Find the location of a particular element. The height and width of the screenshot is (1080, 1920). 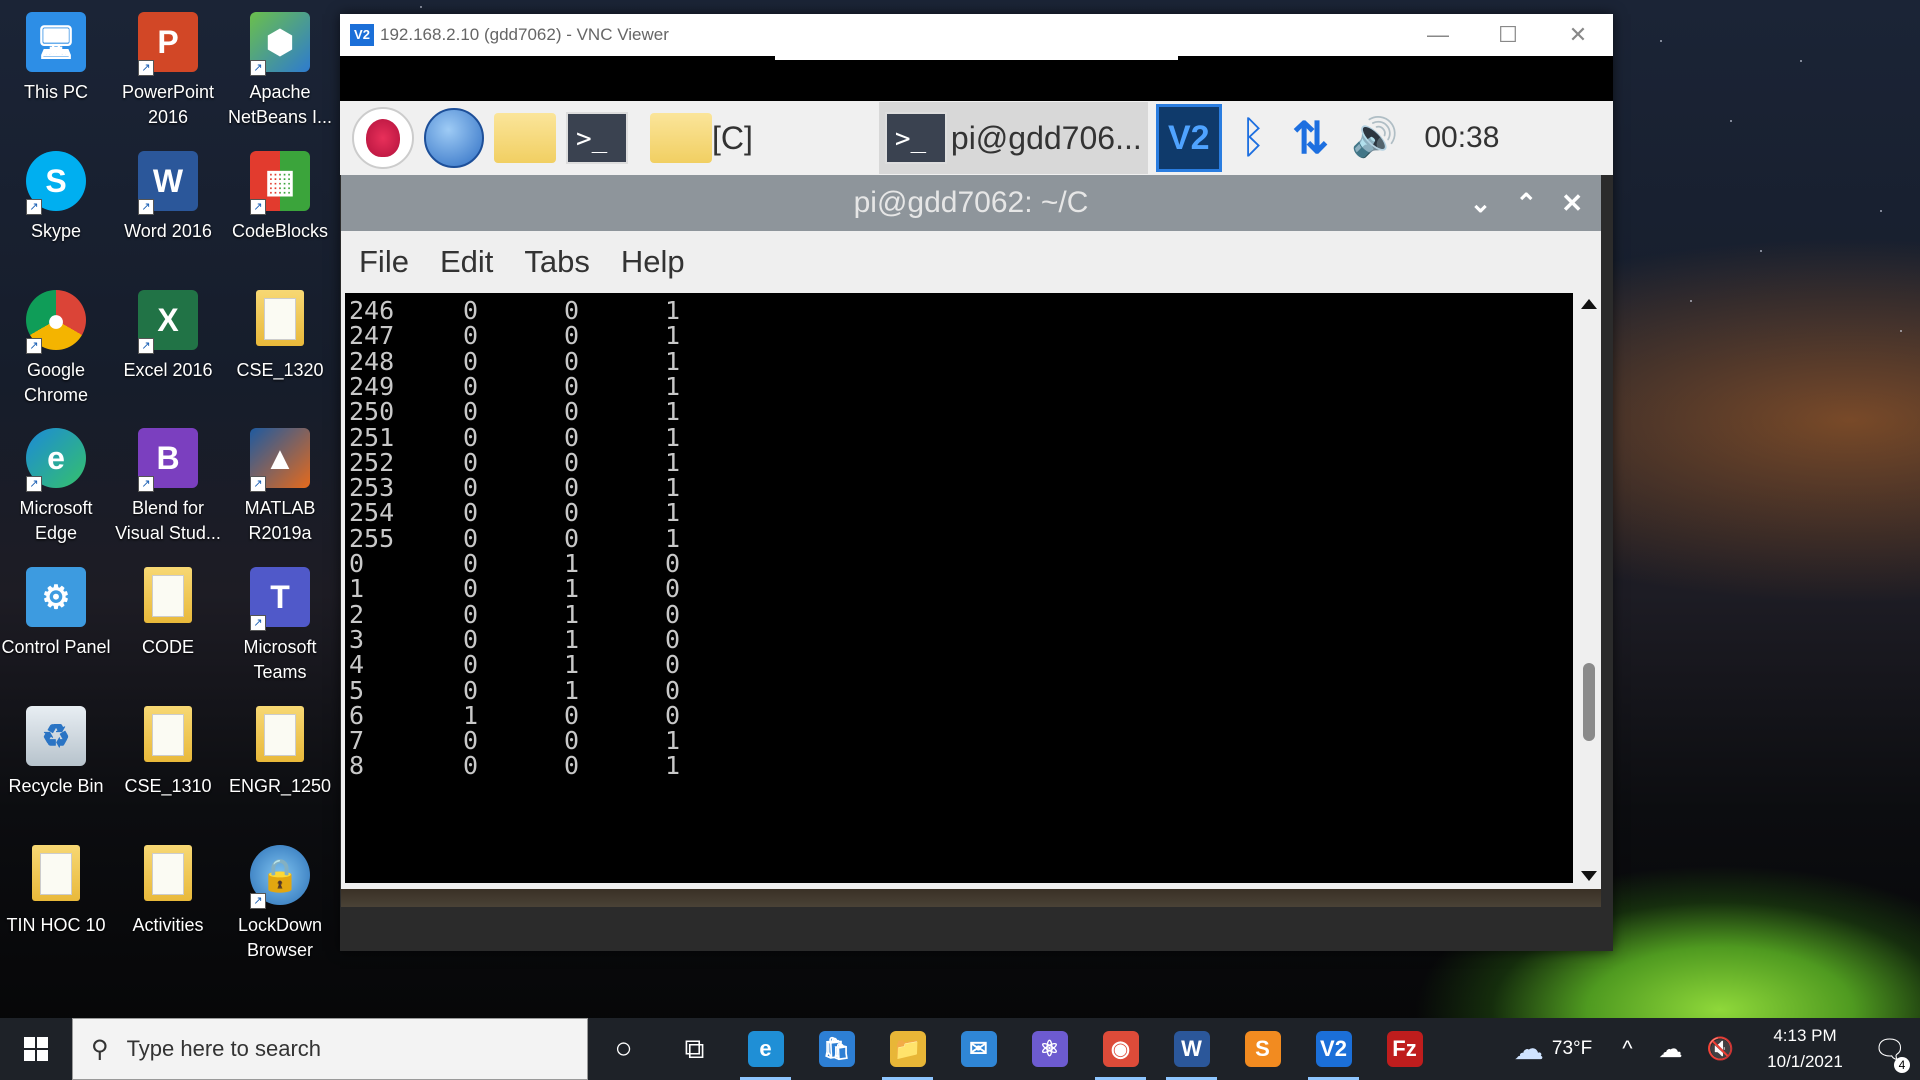

menu-tabs: Tabs is located at coordinates (556, 262).